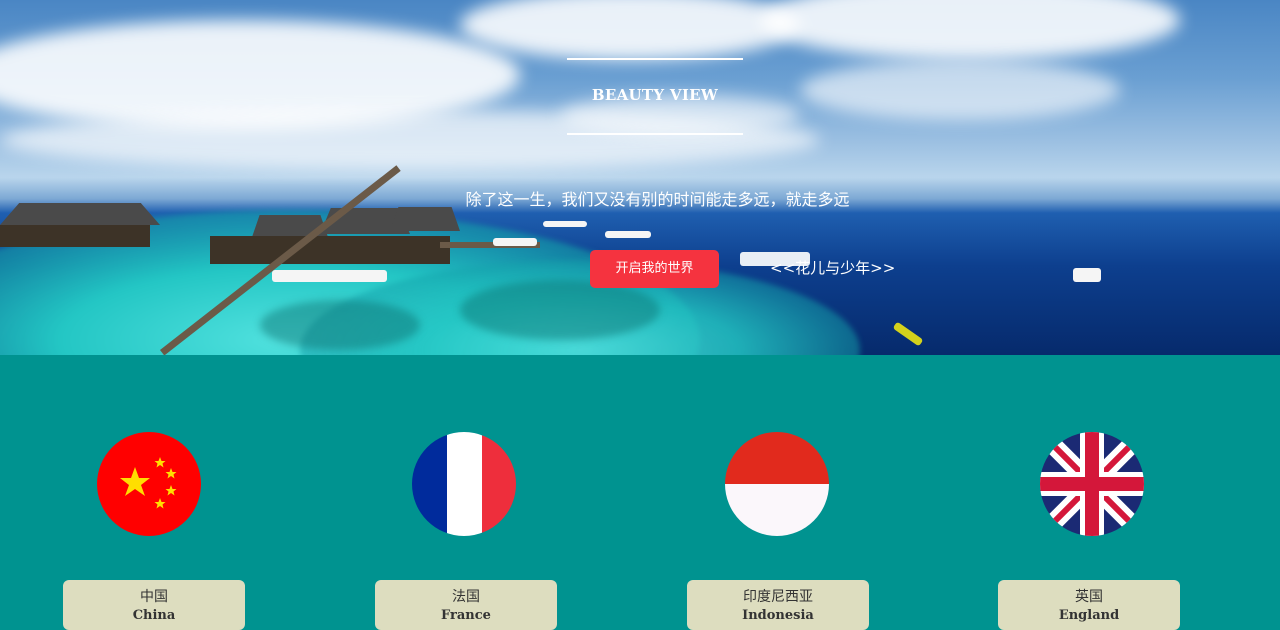 The height and width of the screenshot is (630, 1280). I want to click on title-bottom-line, so click(655, 134).